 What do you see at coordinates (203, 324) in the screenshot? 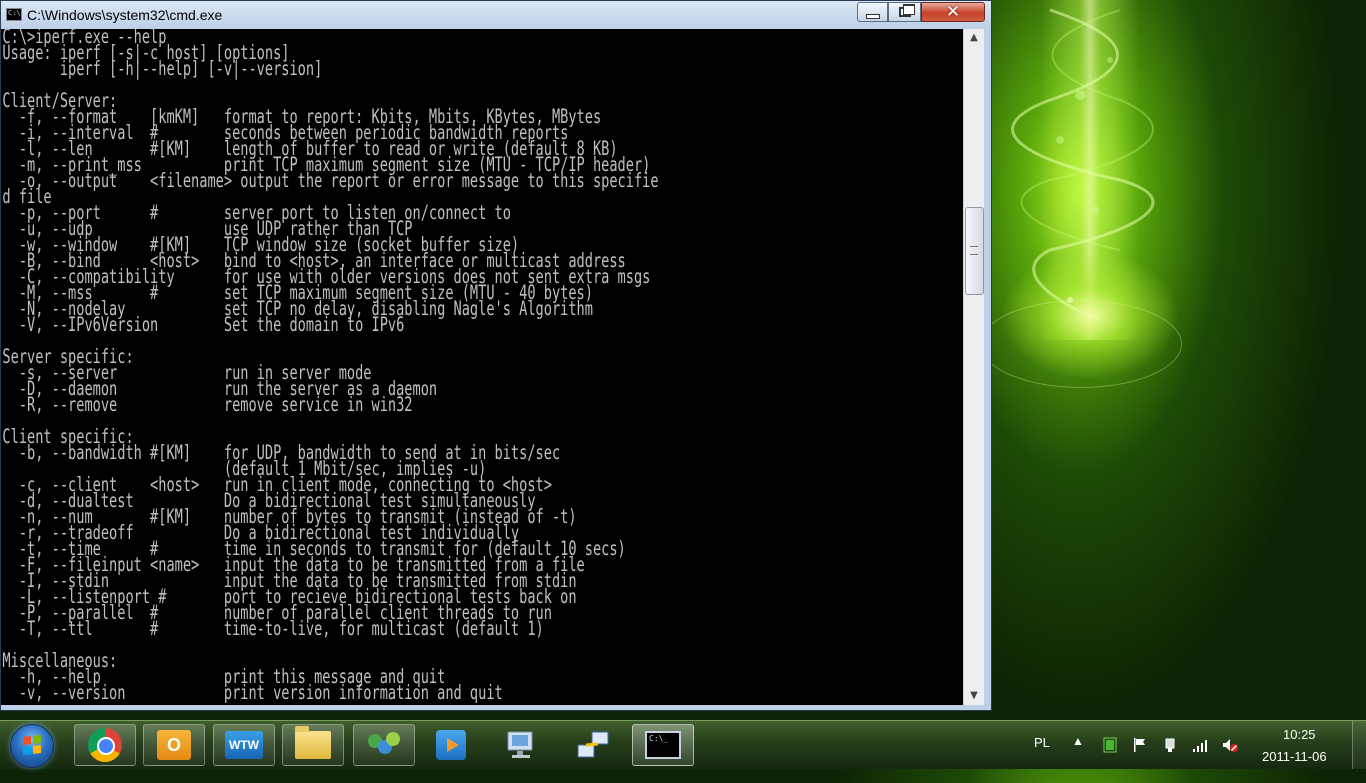
I see `console-line: -V, --IPv6Version Set the domain to IPv6` at bounding box center [203, 324].